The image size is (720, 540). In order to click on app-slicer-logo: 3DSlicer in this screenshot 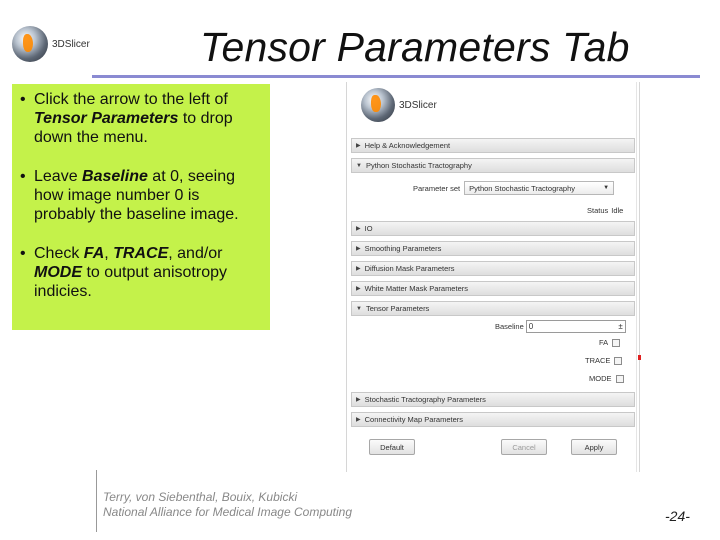, I will do `click(399, 105)`.